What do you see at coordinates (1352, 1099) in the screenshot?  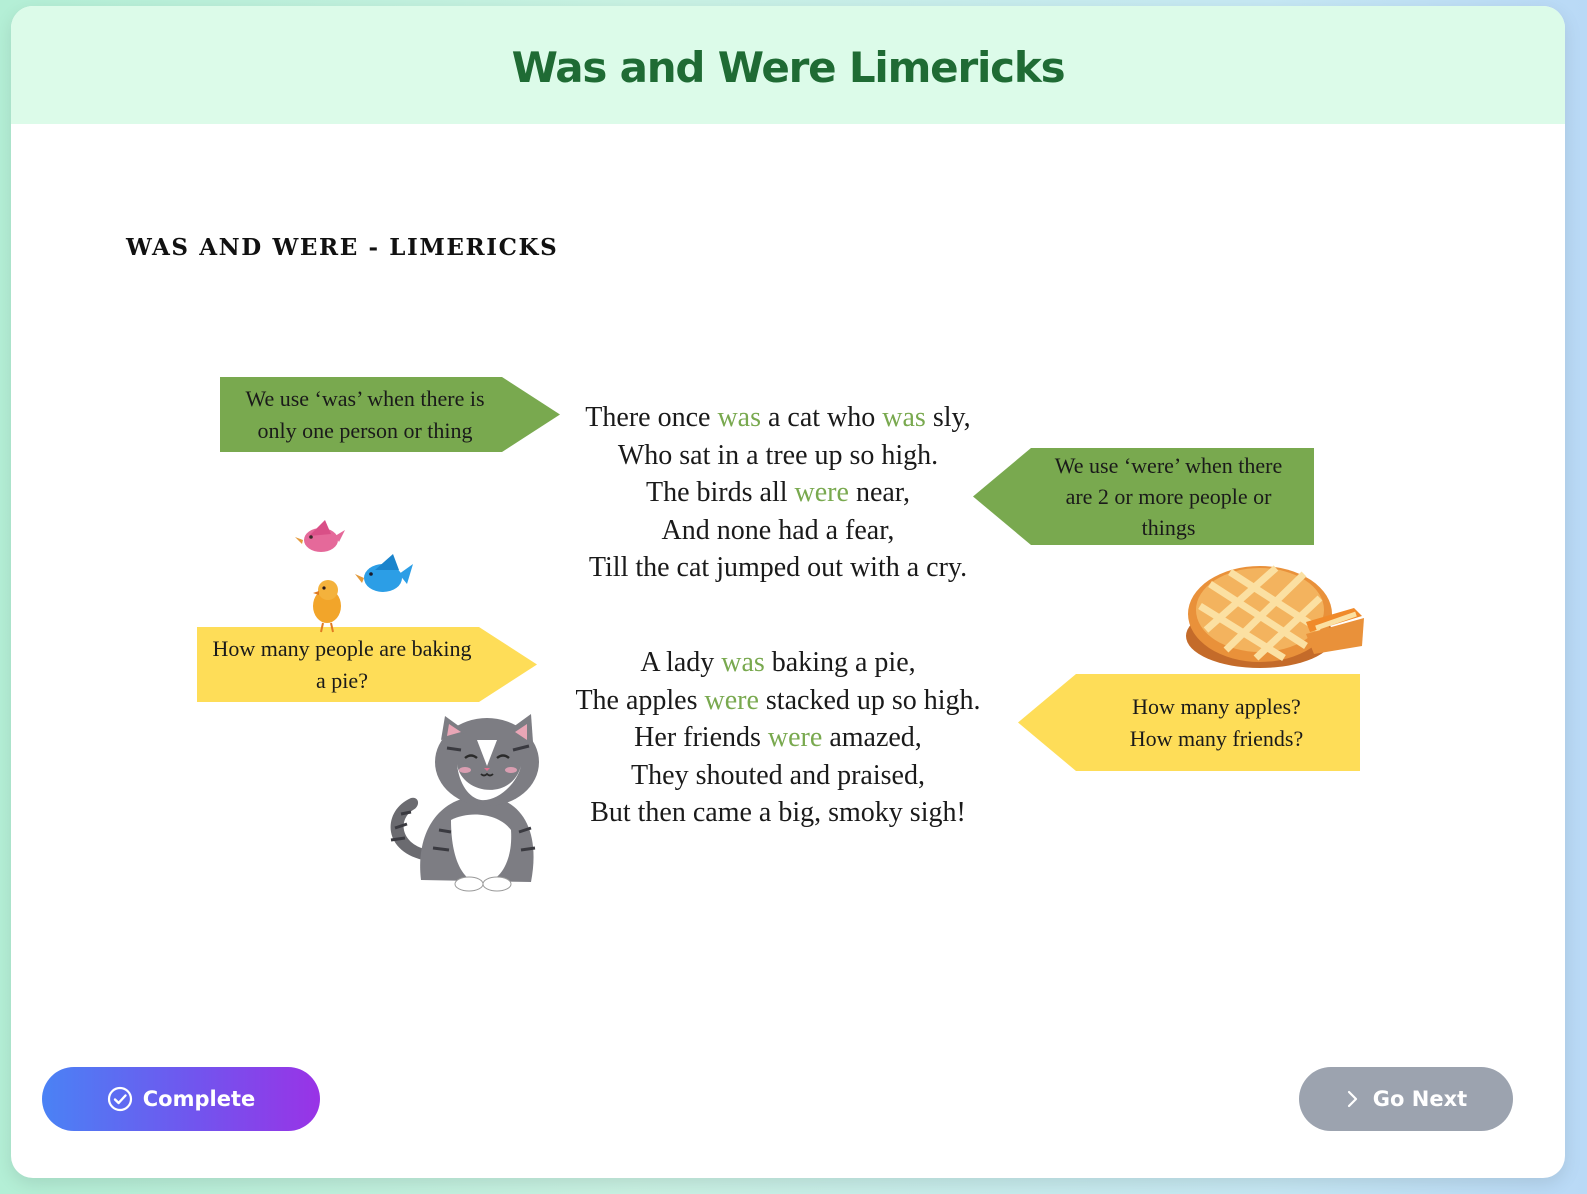 I see `chevron-right-icon` at bounding box center [1352, 1099].